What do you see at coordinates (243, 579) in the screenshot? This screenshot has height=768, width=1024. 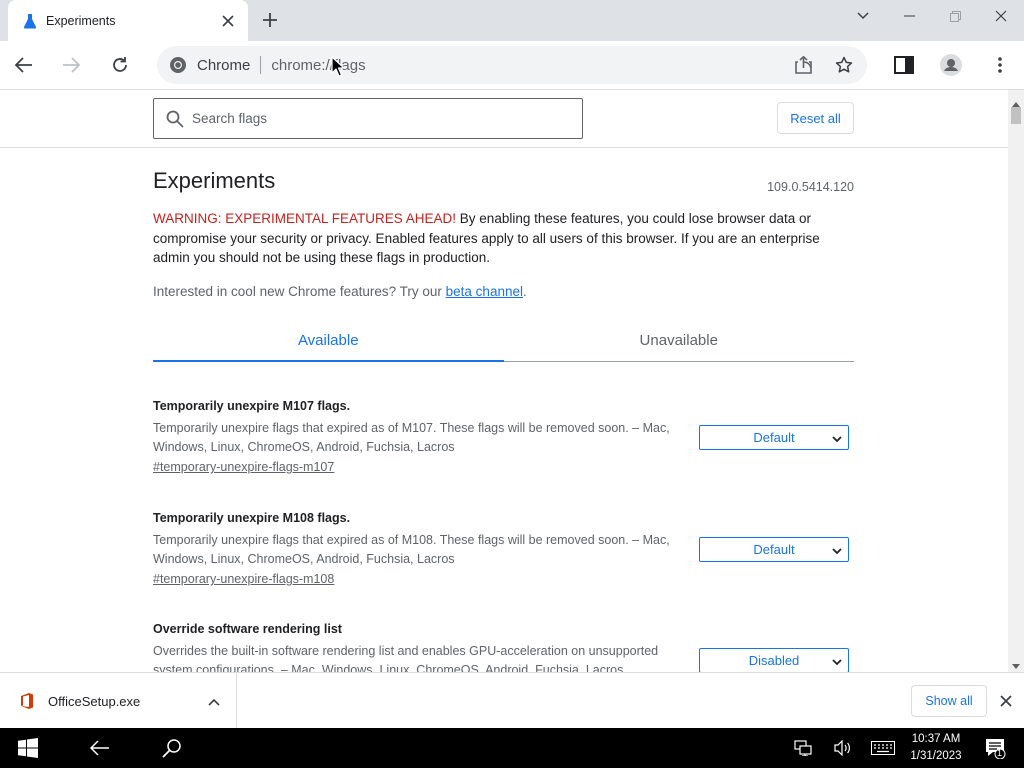 I see `flag-permalink: #temporary-unexpire-flags-m108` at bounding box center [243, 579].